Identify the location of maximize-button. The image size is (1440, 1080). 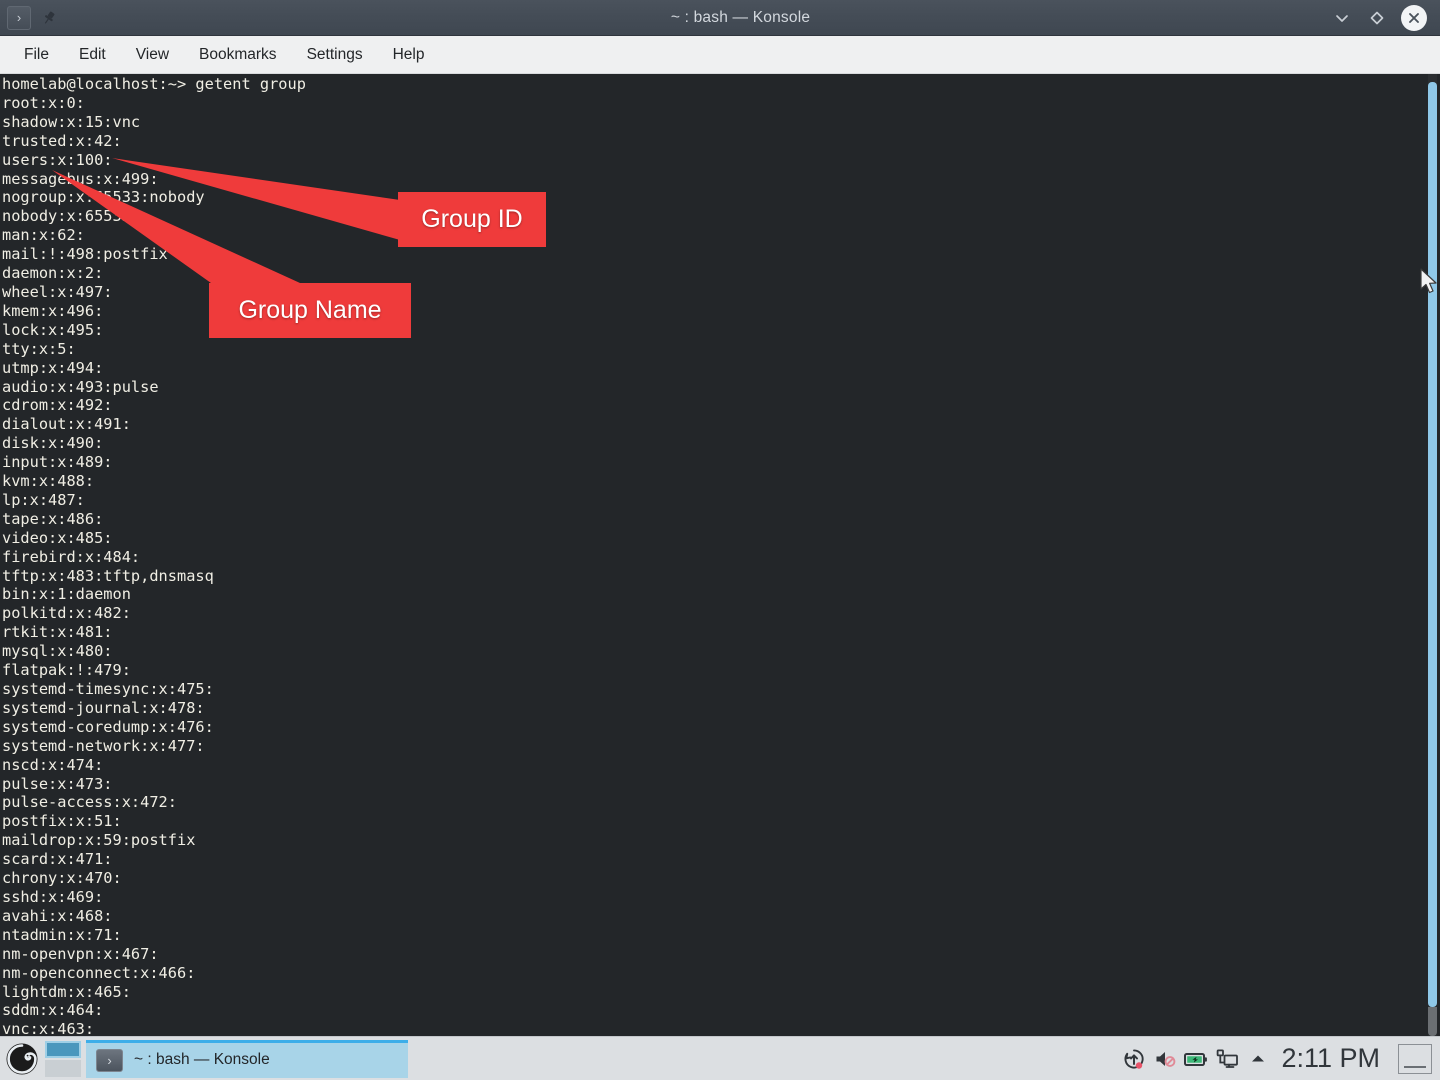
(1377, 18).